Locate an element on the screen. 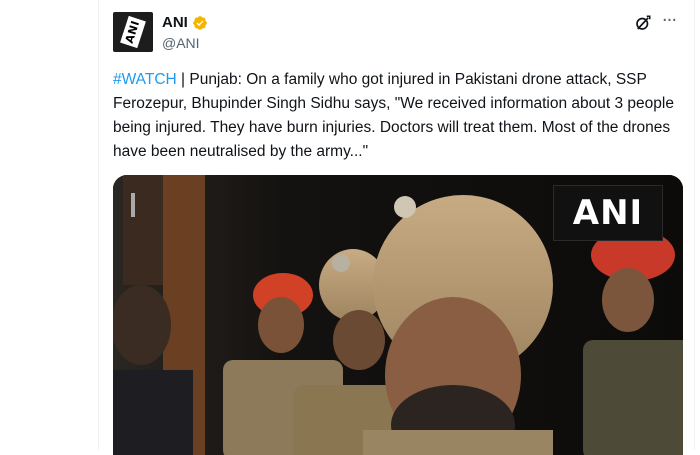 Image resolution: width=700 pixels, height=455 pixels. author-handle: @ANI is located at coordinates (181, 43).